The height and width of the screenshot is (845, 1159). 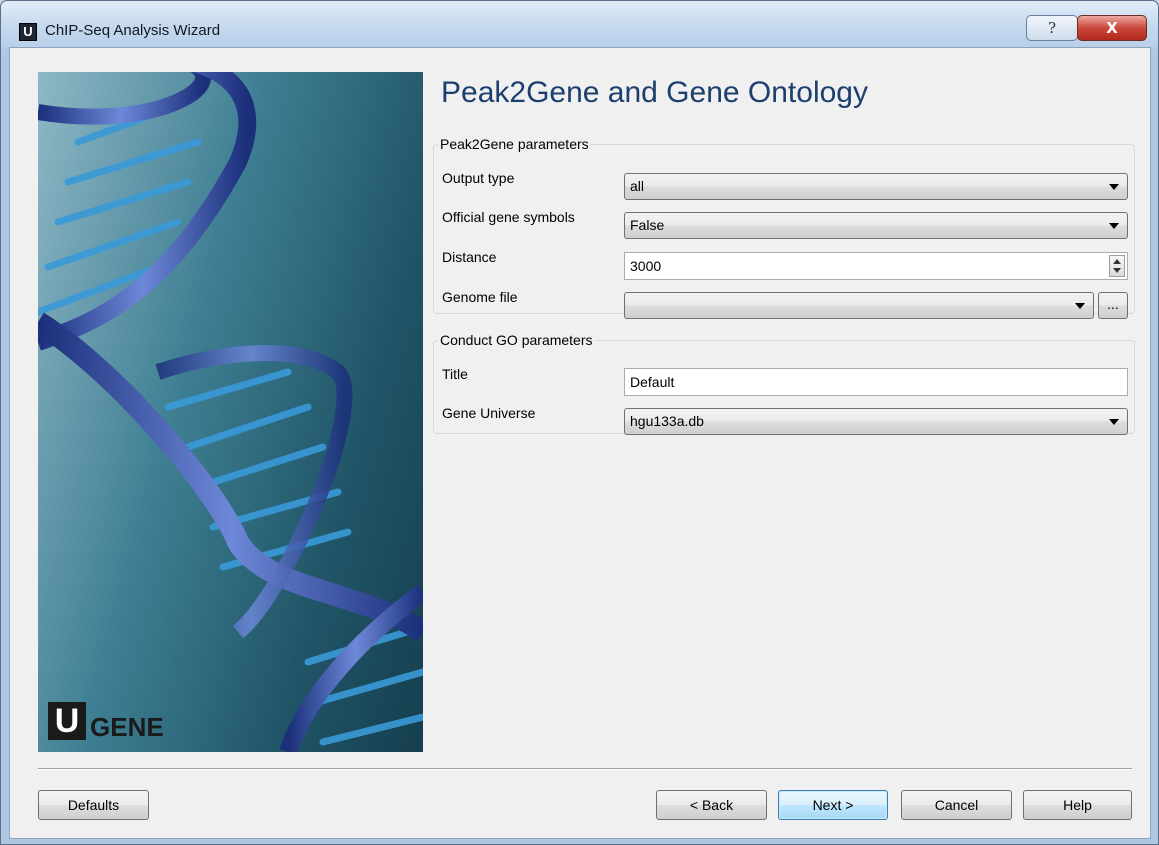 I want to click on gene-universe-combo: hgu133a.db, so click(x=876, y=421).